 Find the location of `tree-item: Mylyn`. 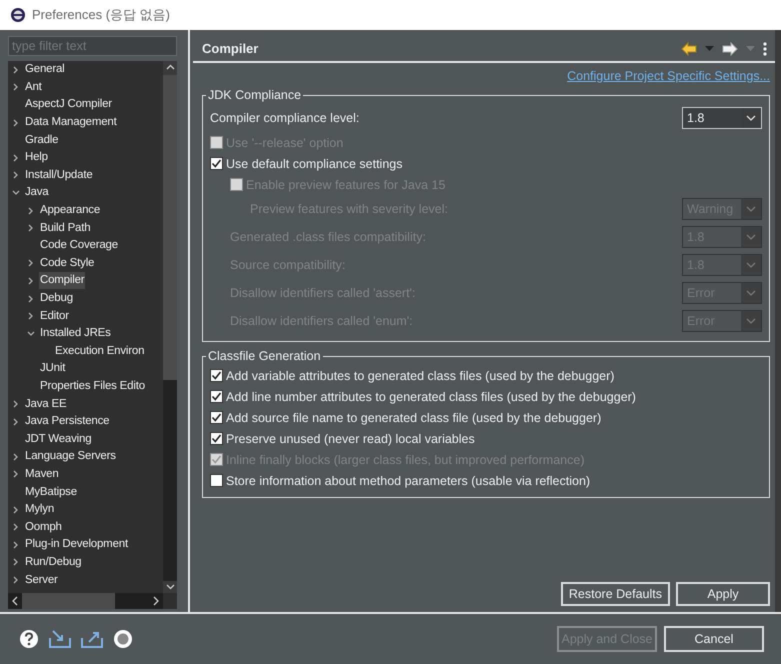

tree-item: Mylyn is located at coordinates (40, 509).